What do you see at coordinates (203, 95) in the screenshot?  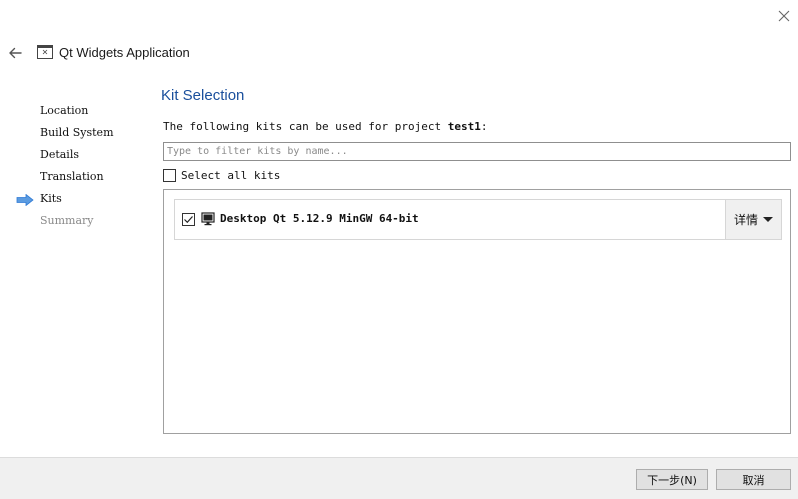 I see `page-title: Kit Selection` at bounding box center [203, 95].